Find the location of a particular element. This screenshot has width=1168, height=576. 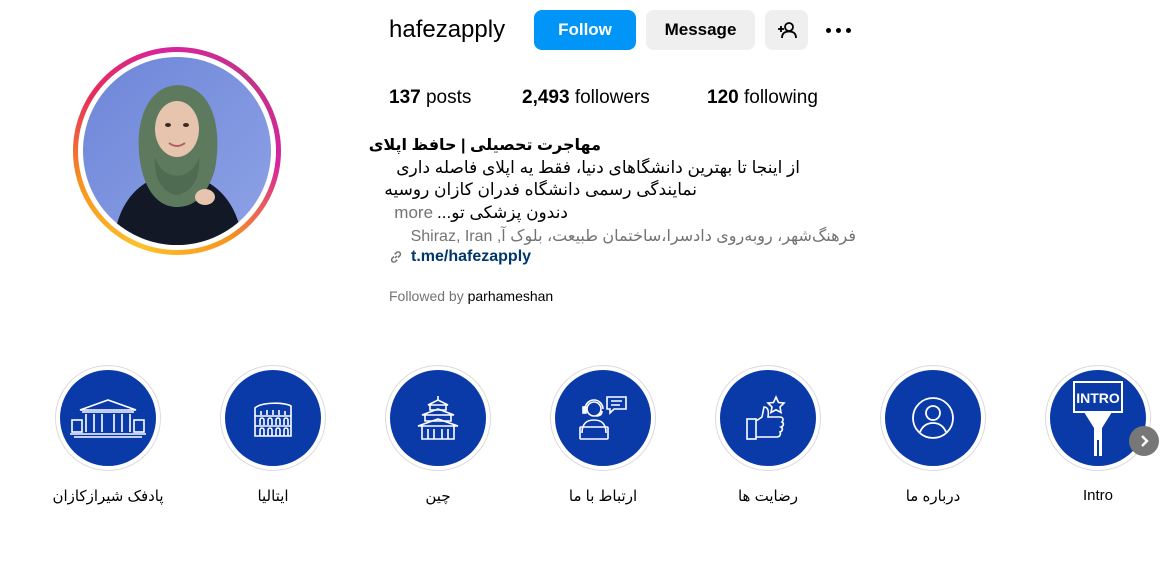

colosseum-icon is located at coordinates (273, 419).